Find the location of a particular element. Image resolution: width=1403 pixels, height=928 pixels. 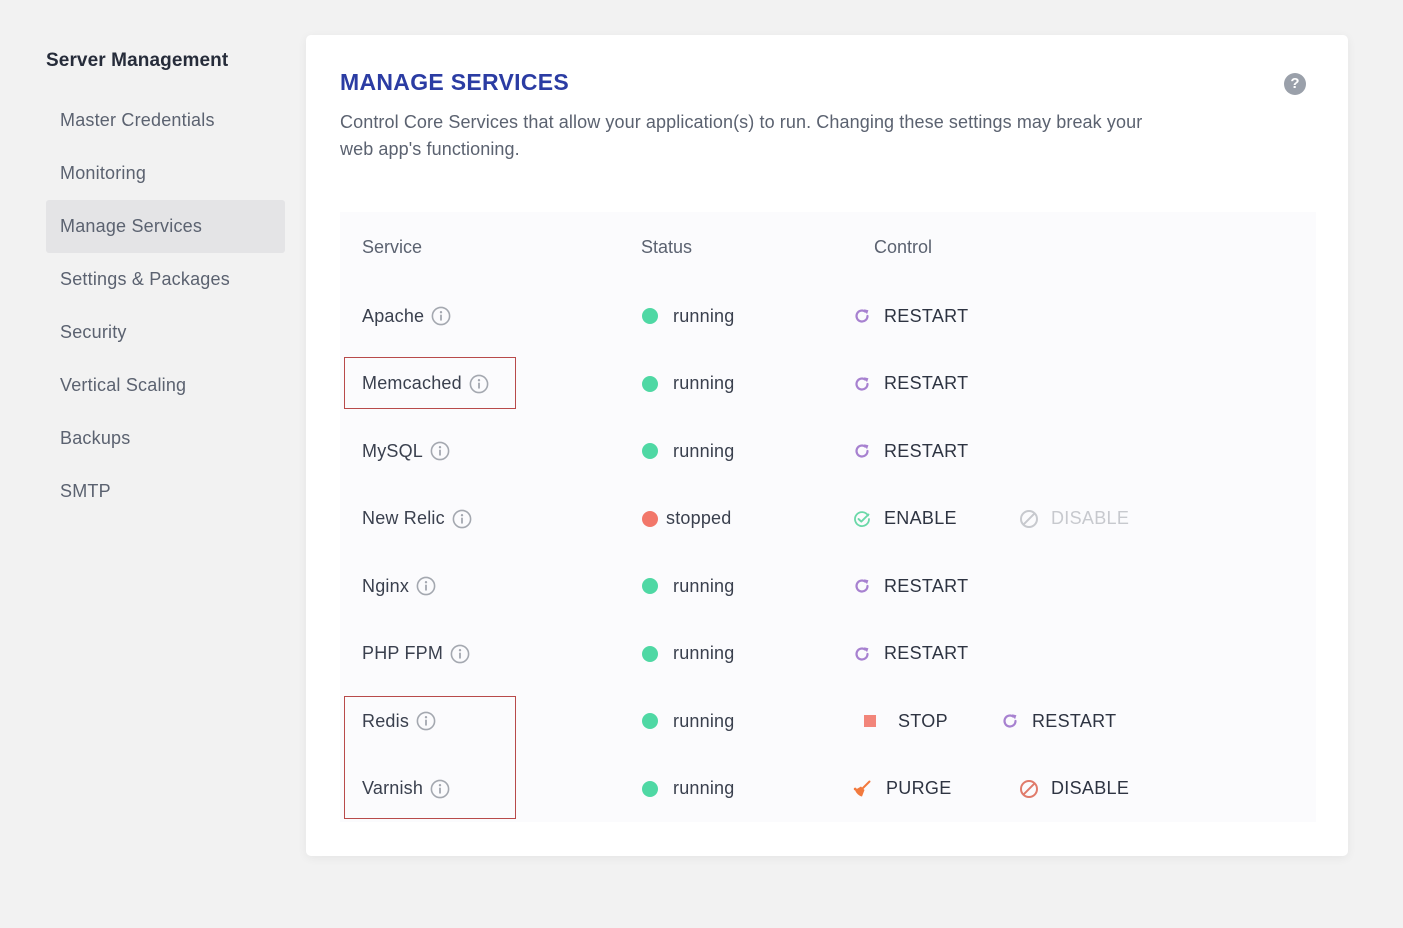

service-cell: Nginx is located at coordinates (399, 586).